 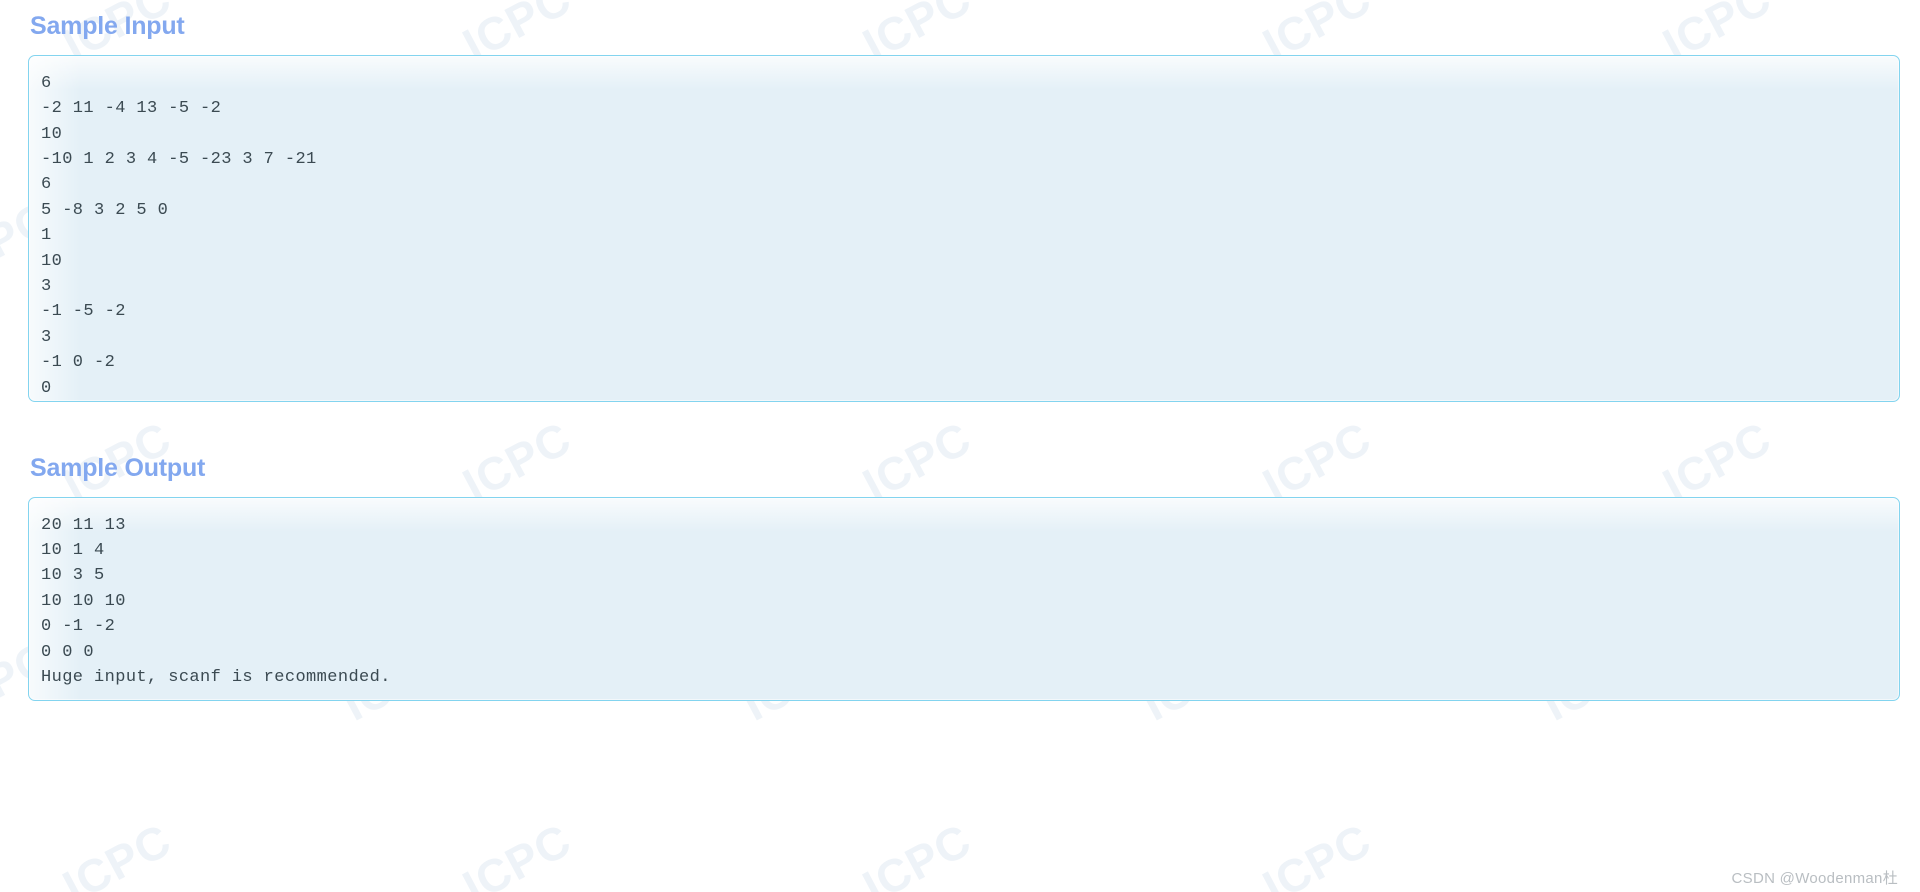 What do you see at coordinates (118, 467) in the screenshot?
I see `sample-output-heading: Sample Output` at bounding box center [118, 467].